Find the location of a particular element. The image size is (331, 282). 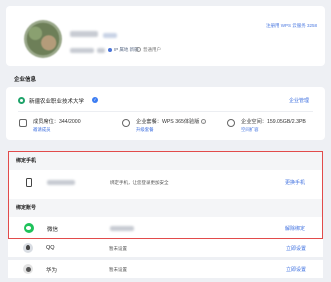

info-icon: i is located at coordinates (204, 122).